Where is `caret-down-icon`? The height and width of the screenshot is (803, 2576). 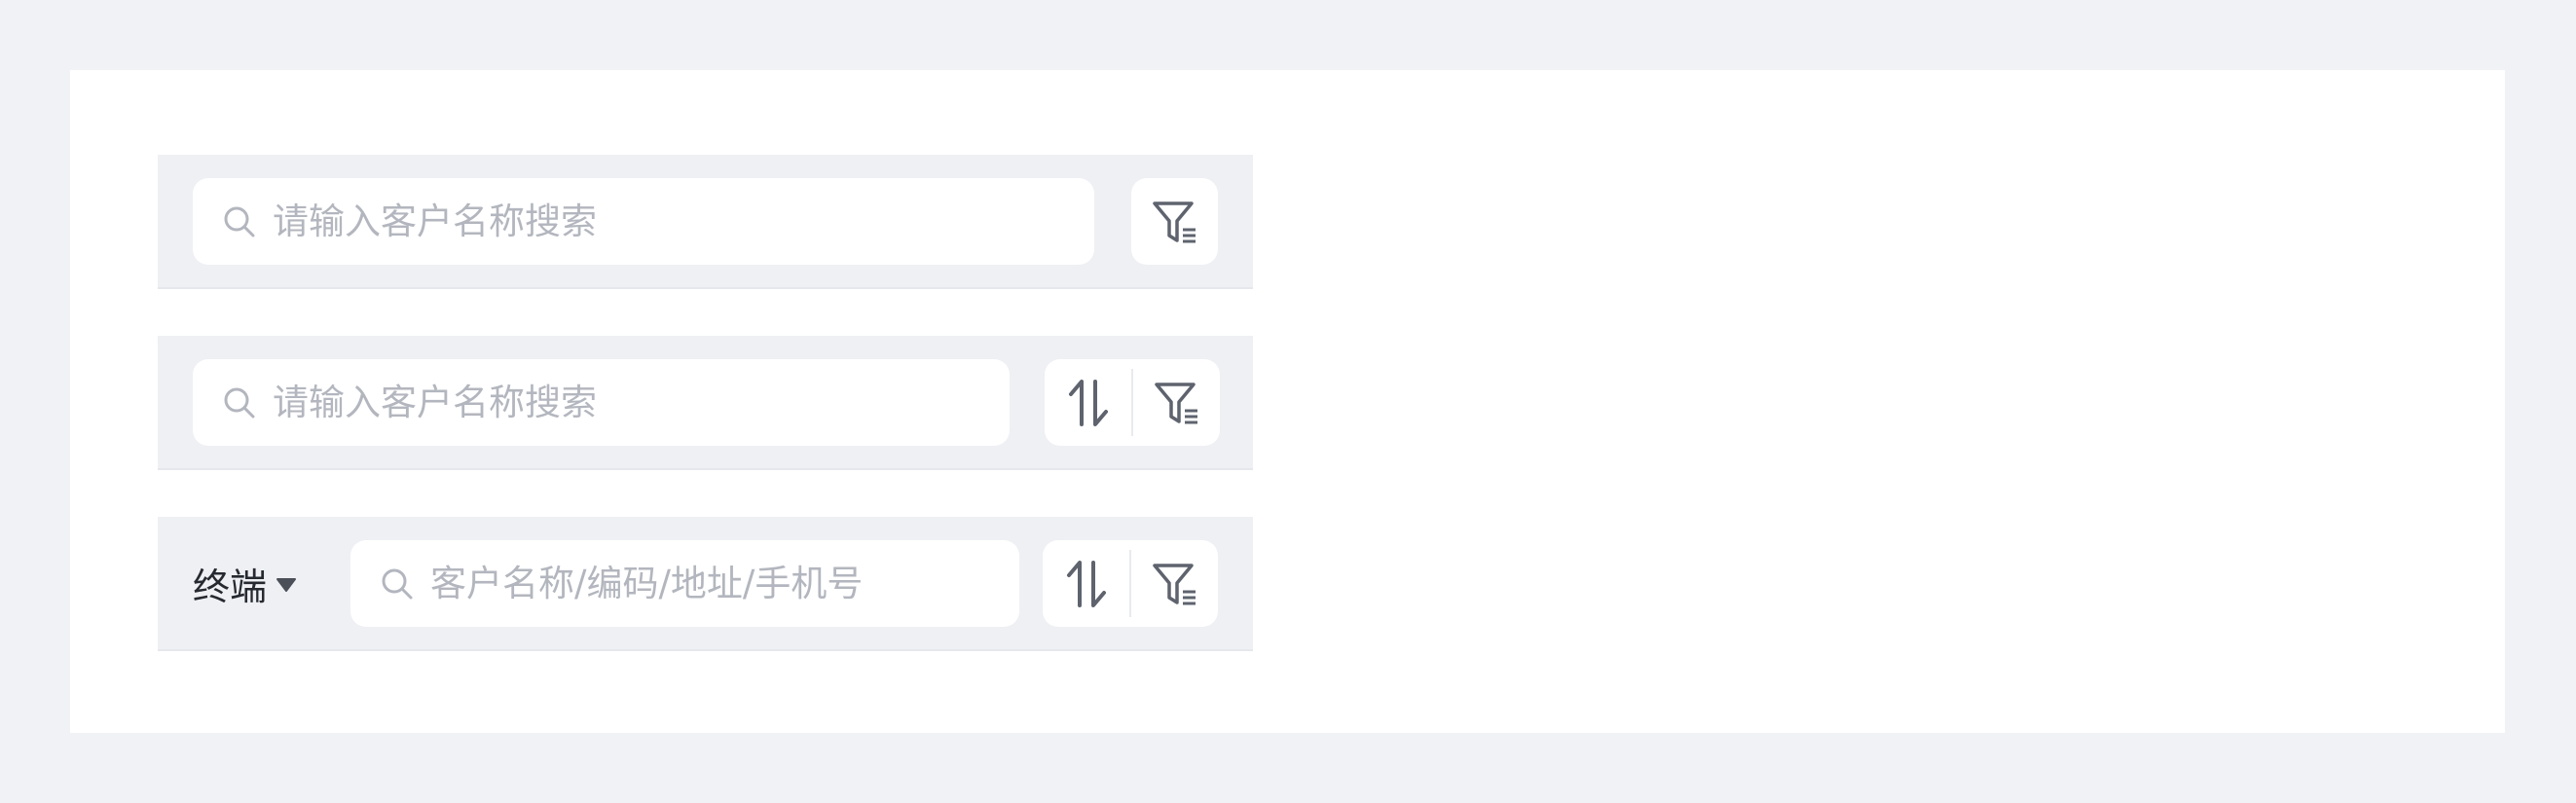
caret-down-icon is located at coordinates (286, 585).